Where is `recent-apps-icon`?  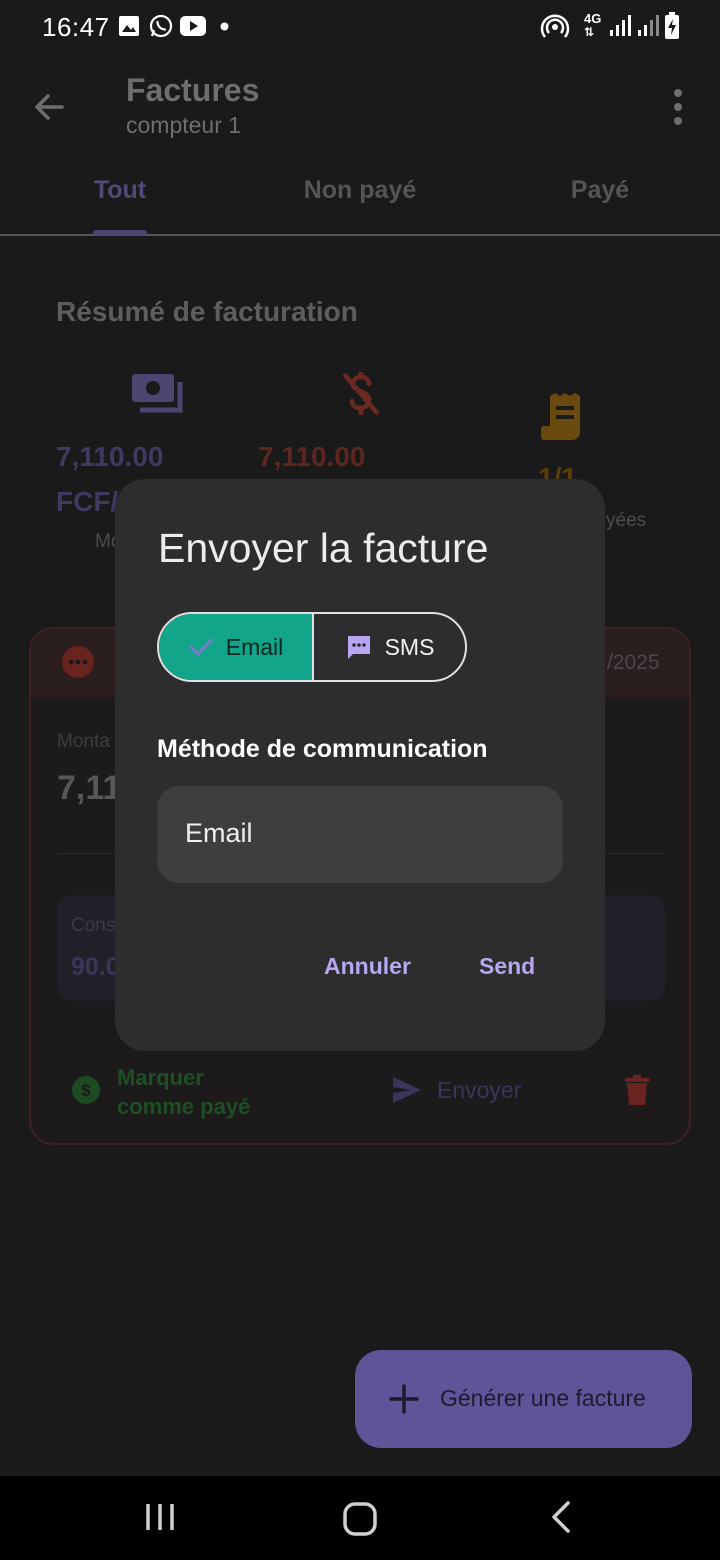 recent-apps-icon is located at coordinates (160, 1517).